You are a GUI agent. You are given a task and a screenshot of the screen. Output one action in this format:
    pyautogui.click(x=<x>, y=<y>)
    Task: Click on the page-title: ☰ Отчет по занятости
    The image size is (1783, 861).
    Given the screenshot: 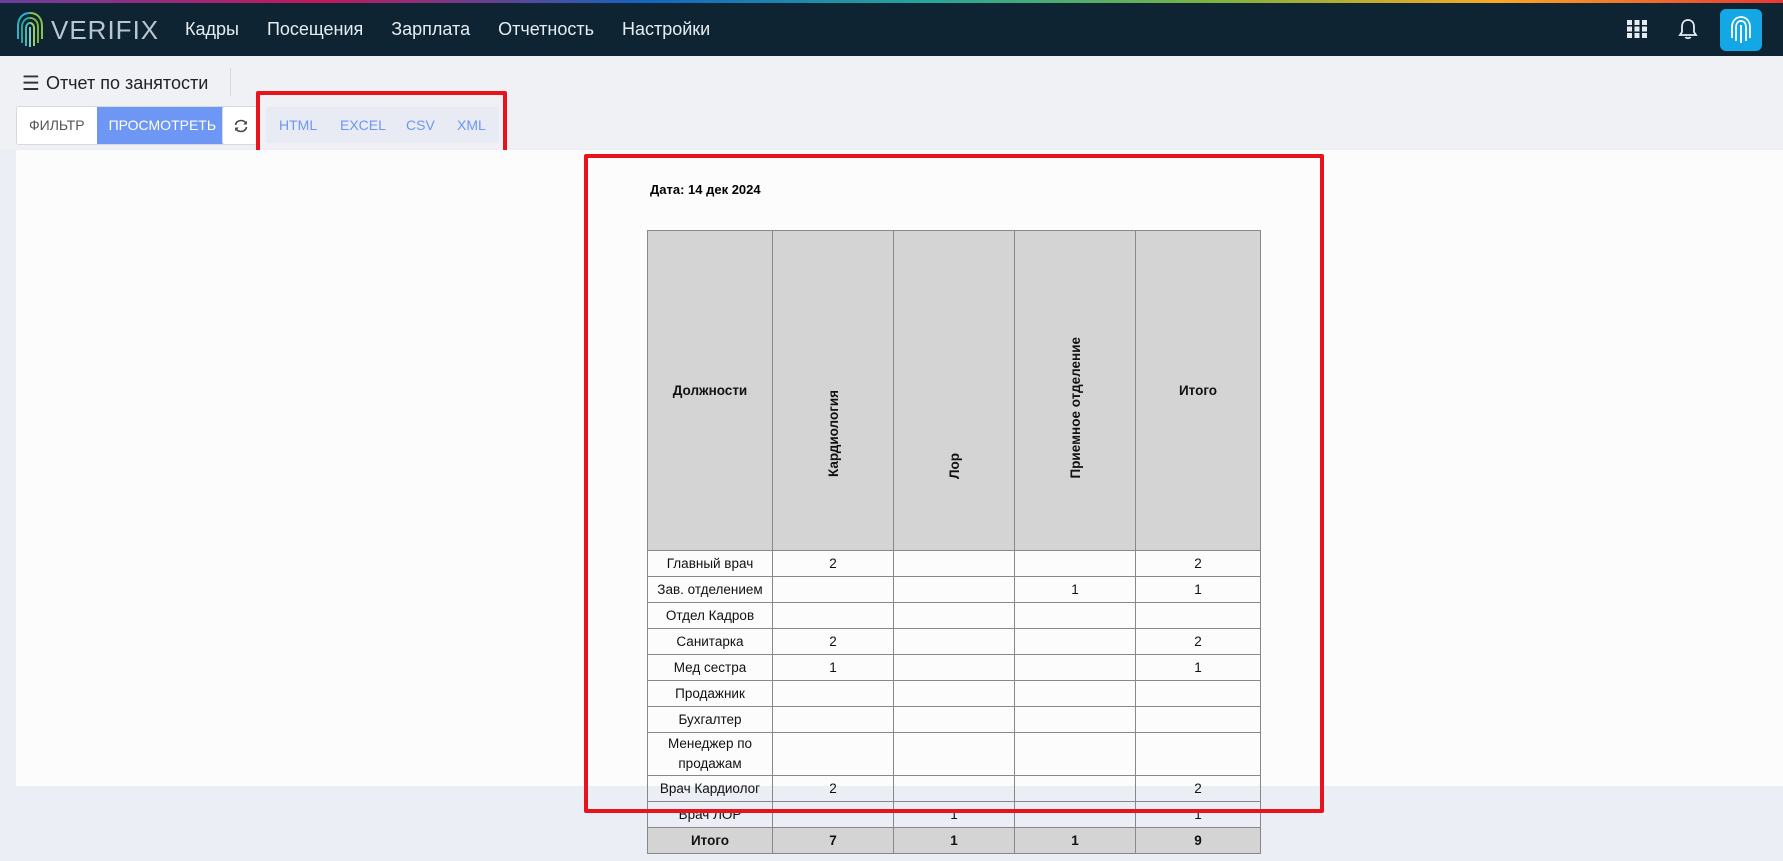 What is the action you would take?
    pyautogui.click(x=115, y=83)
    